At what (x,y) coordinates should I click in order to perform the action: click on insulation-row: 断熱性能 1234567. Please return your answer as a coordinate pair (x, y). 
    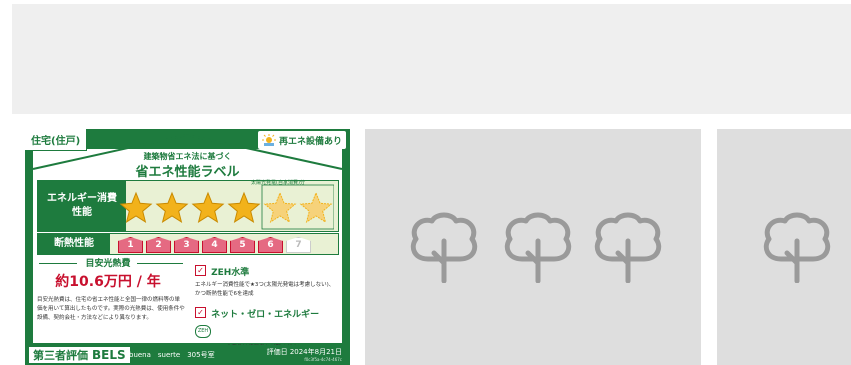
    Looking at the image, I should click on (188, 244).